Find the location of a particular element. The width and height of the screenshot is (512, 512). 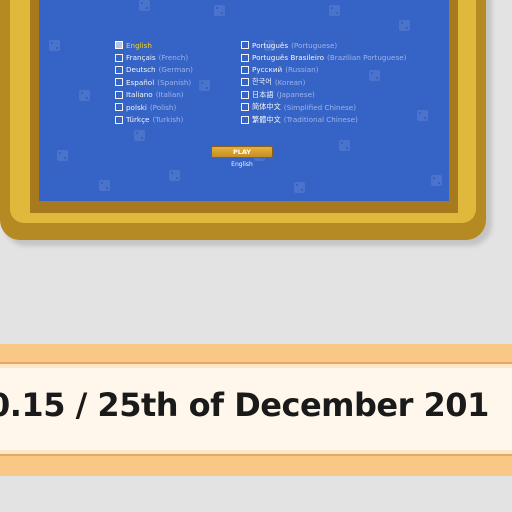

language-option-french: Français (French) is located at coordinates (154, 57).